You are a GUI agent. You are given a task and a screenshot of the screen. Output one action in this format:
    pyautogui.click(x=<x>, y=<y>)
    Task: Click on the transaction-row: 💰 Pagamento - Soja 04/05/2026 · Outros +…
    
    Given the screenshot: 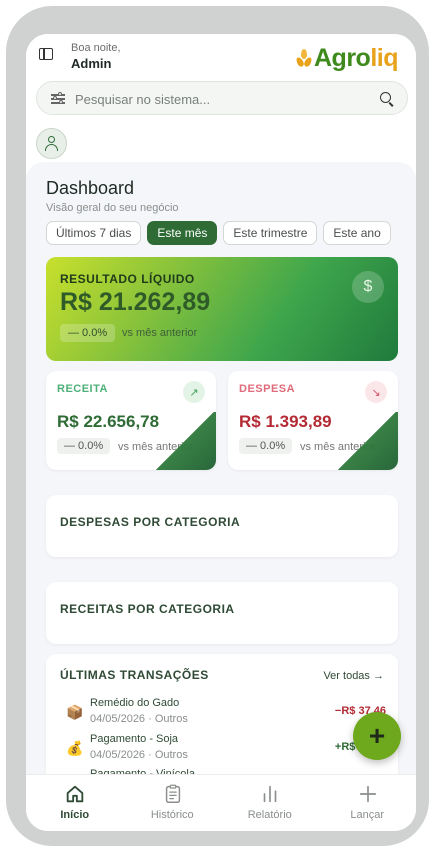 What is the action you would take?
    pyautogui.click(x=226, y=750)
    